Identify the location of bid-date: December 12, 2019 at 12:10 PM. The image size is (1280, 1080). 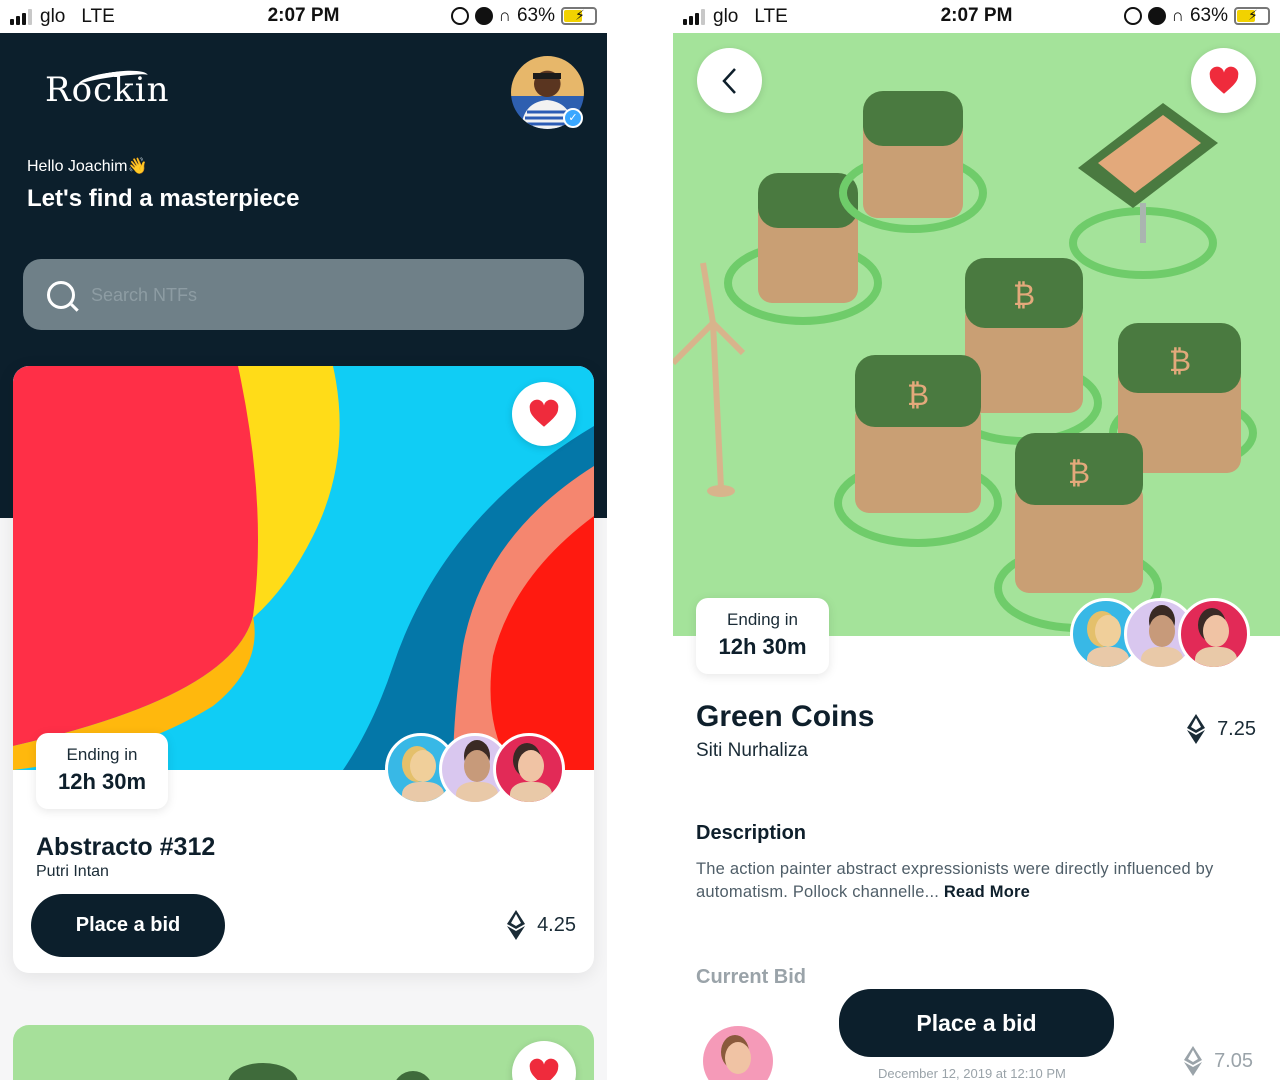
(972, 1073).